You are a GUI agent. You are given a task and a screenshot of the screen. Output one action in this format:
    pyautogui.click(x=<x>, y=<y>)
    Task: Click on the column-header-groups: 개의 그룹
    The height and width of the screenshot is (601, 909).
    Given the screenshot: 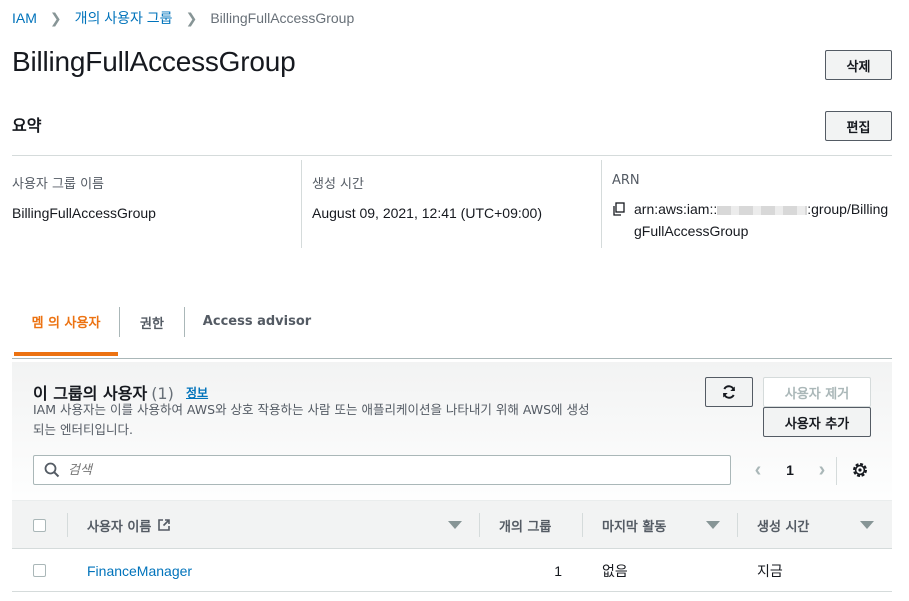 What is the action you would take?
    pyautogui.click(x=525, y=525)
    